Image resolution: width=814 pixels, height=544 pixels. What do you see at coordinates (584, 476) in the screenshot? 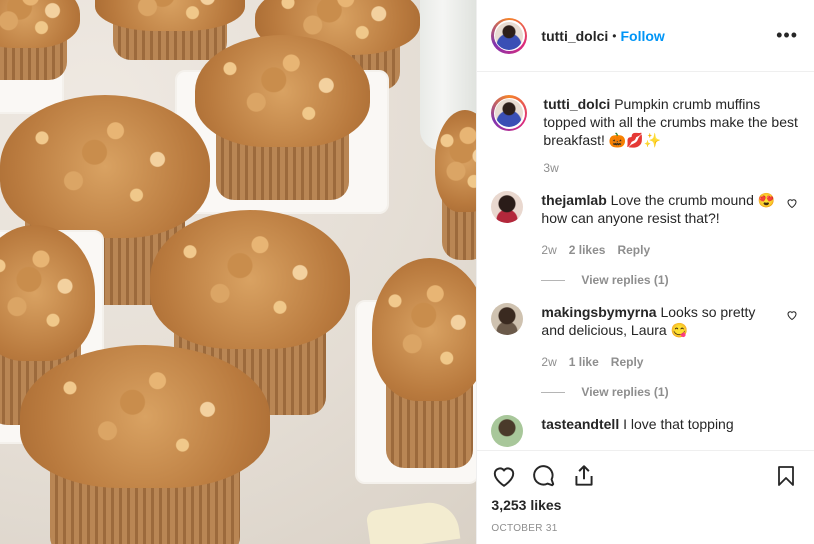
I see `share-icon` at bounding box center [584, 476].